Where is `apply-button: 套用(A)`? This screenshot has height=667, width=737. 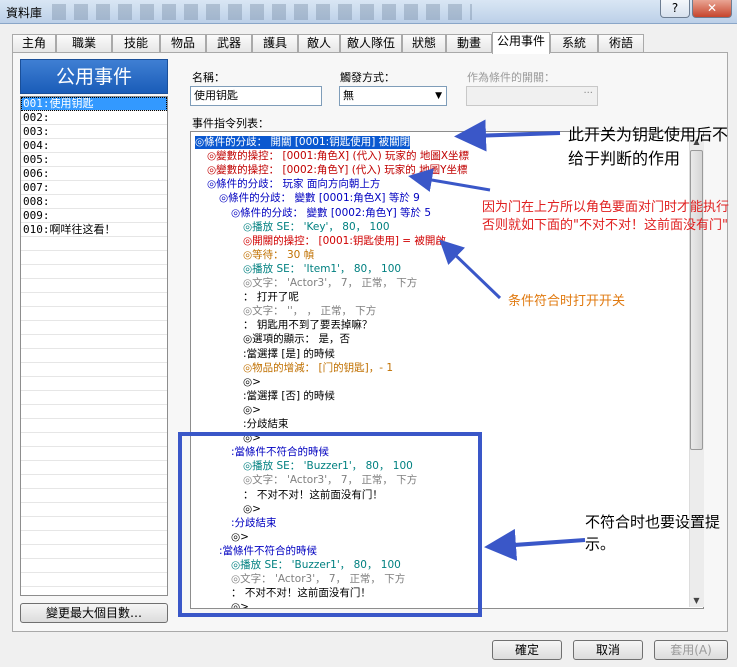 apply-button: 套用(A) is located at coordinates (691, 650).